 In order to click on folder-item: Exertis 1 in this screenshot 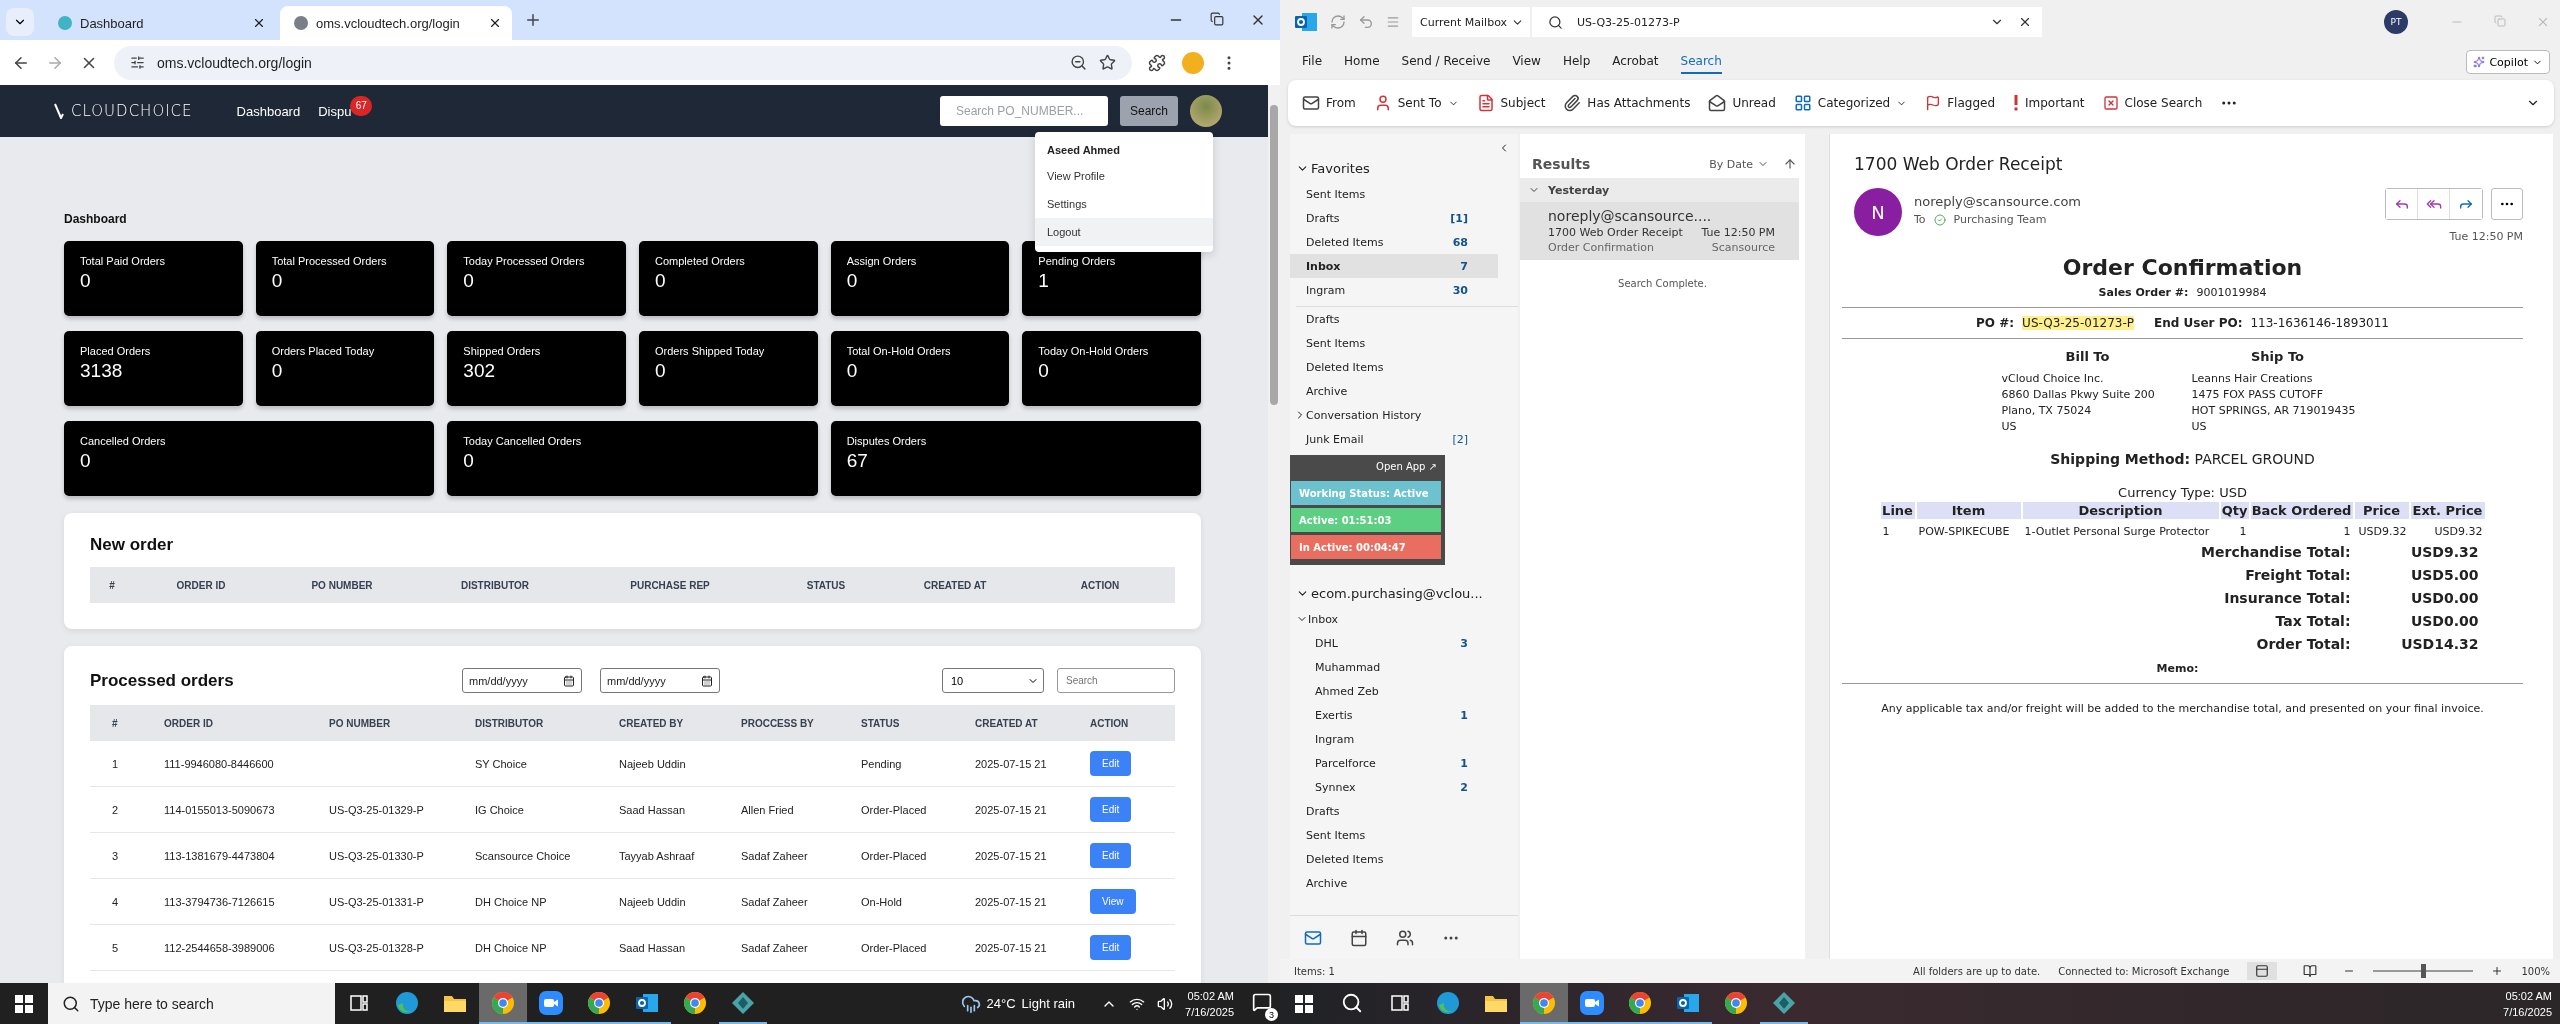, I will do `click(1394, 715)`.